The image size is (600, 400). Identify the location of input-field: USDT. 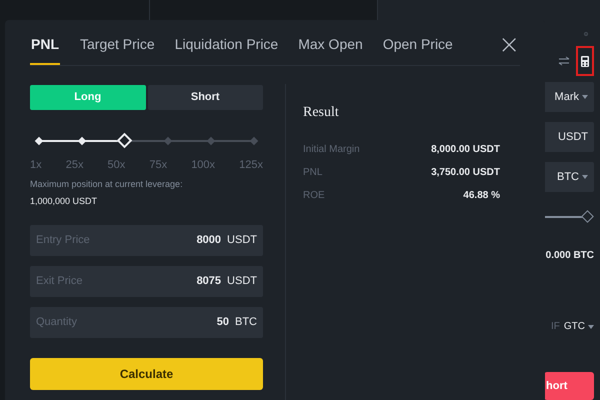
(568, 137).